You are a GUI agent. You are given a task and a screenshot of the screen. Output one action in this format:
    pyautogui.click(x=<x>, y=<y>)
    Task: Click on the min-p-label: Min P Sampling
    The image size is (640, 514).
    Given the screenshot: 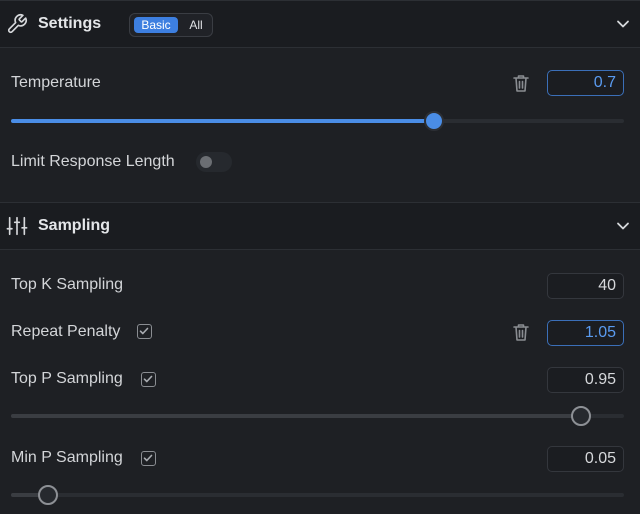 What is the action you would take?
    pyautogui.click(x=67, y=457)
    